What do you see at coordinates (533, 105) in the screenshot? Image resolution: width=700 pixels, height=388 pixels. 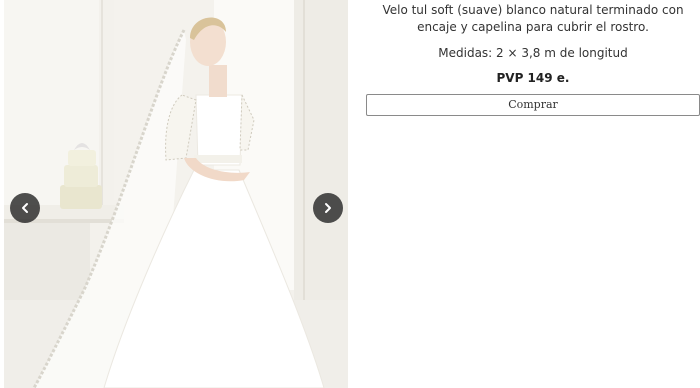 I see `buy-button: Comprar` at bounding box center [533, 105].